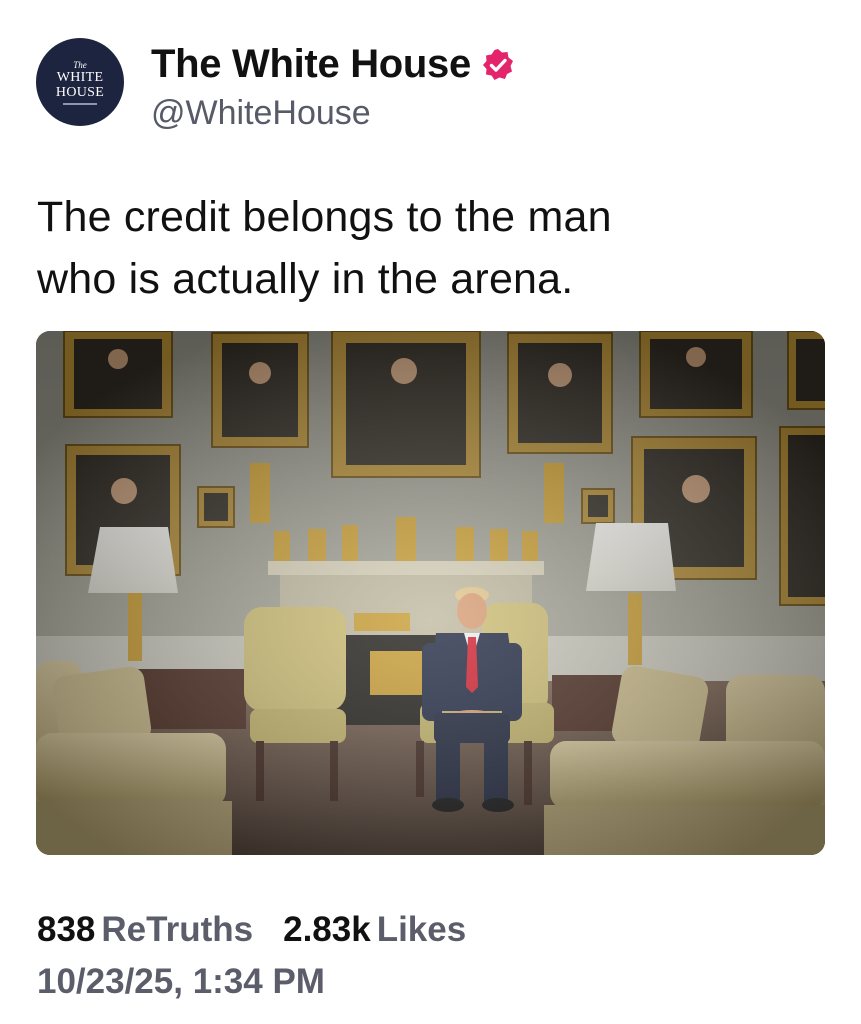 Image resolution: width=861 pixels, height=1024 pixels. I want to click on likes-stat: 2.83k Likes, so click(374, 930).